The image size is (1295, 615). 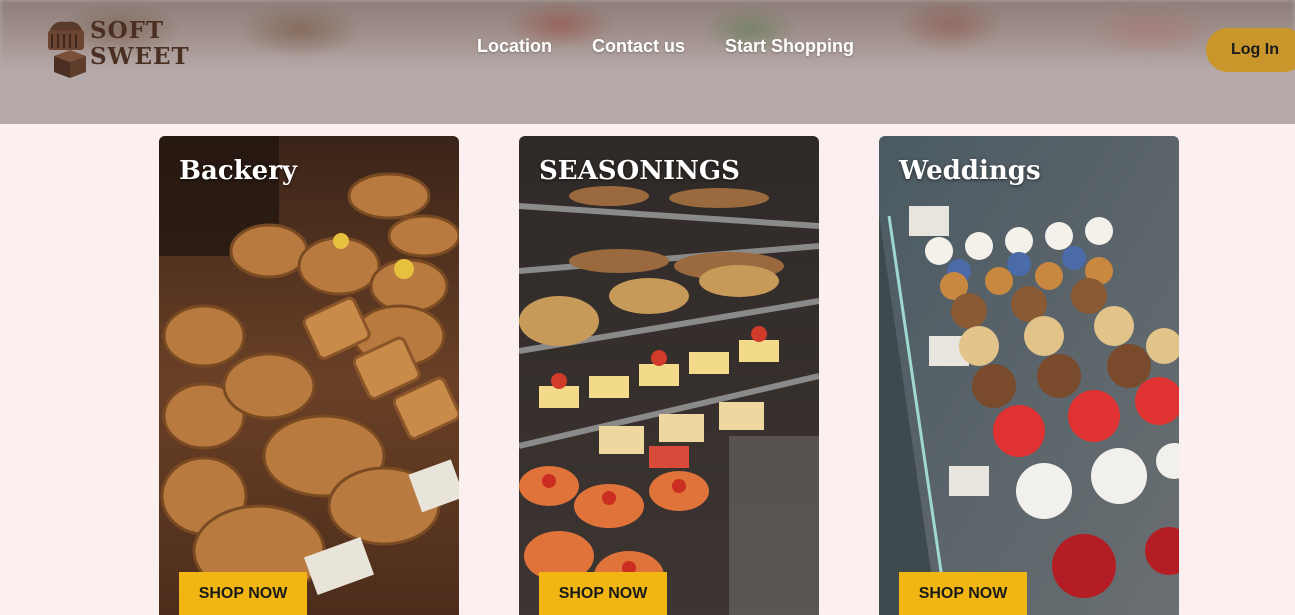 I want to click on main-nav: Location Contact us Start Shopping, so click(x=665, y=46).